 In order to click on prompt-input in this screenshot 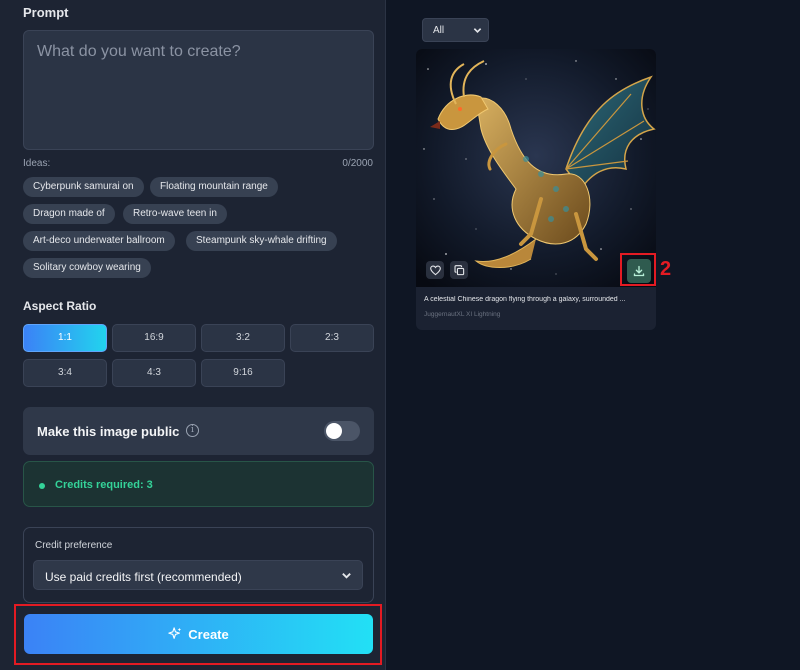, I will do `click(198, 90)`.